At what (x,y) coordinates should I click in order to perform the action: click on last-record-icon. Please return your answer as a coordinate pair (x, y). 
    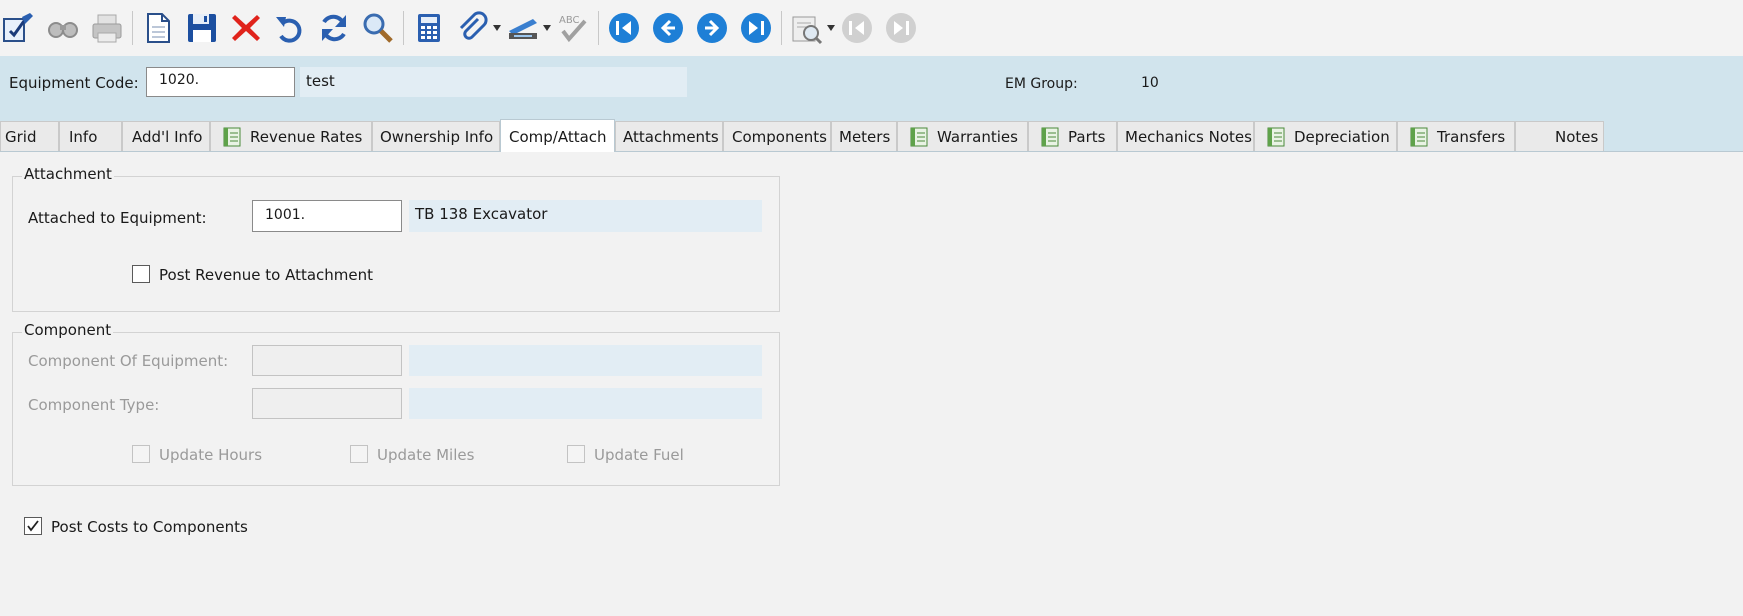
    Looking at the image, I should click on (756, 28).